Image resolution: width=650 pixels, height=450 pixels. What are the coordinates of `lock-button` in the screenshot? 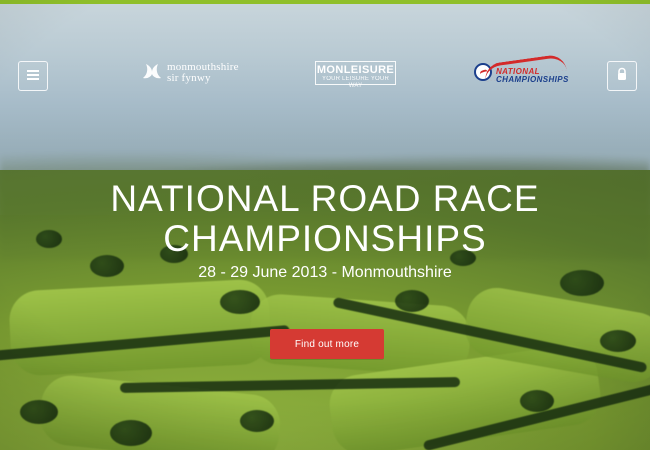 It's located at (622, 76).